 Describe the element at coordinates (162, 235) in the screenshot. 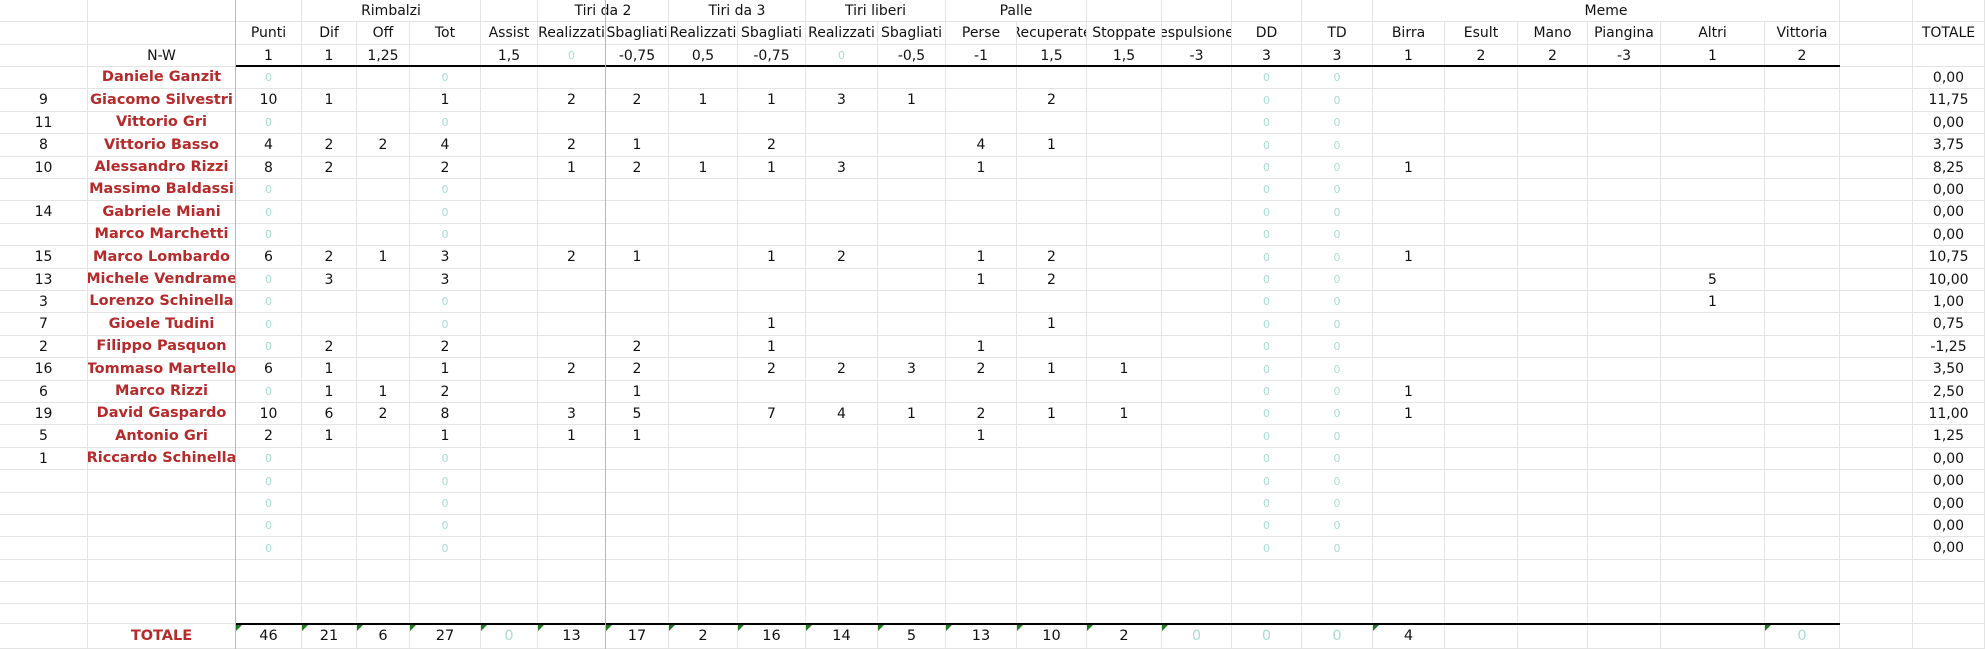

I see `player-name: Marco Marchetti` at that location.